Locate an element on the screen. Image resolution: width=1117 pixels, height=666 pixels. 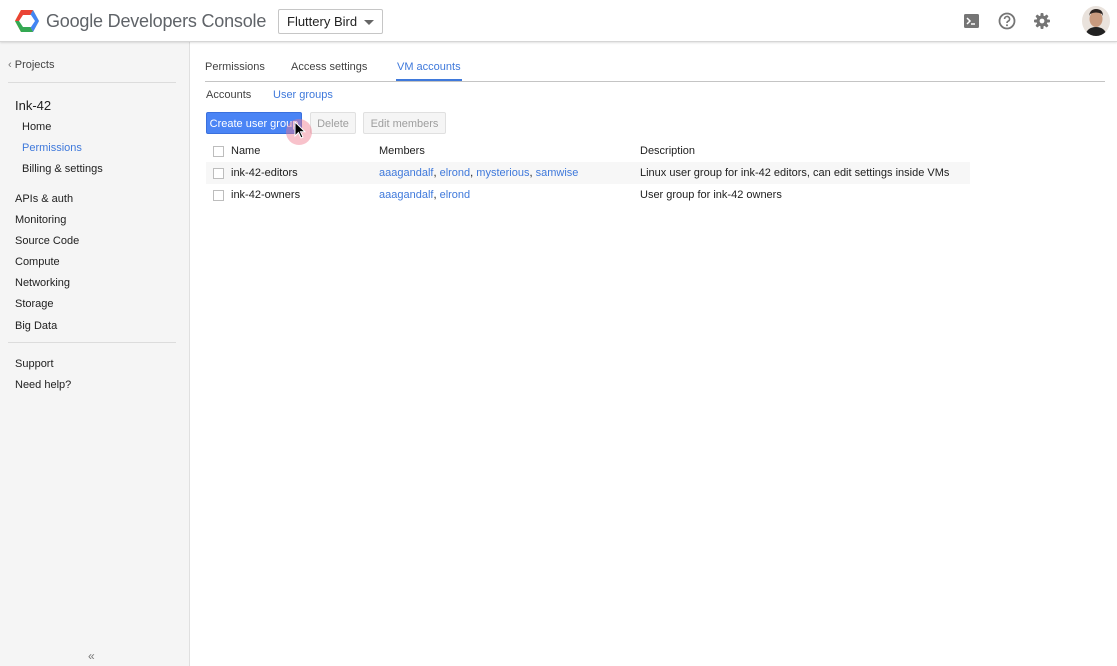
collapse-sidebar-icon: « is located at coordinates (91, 656).